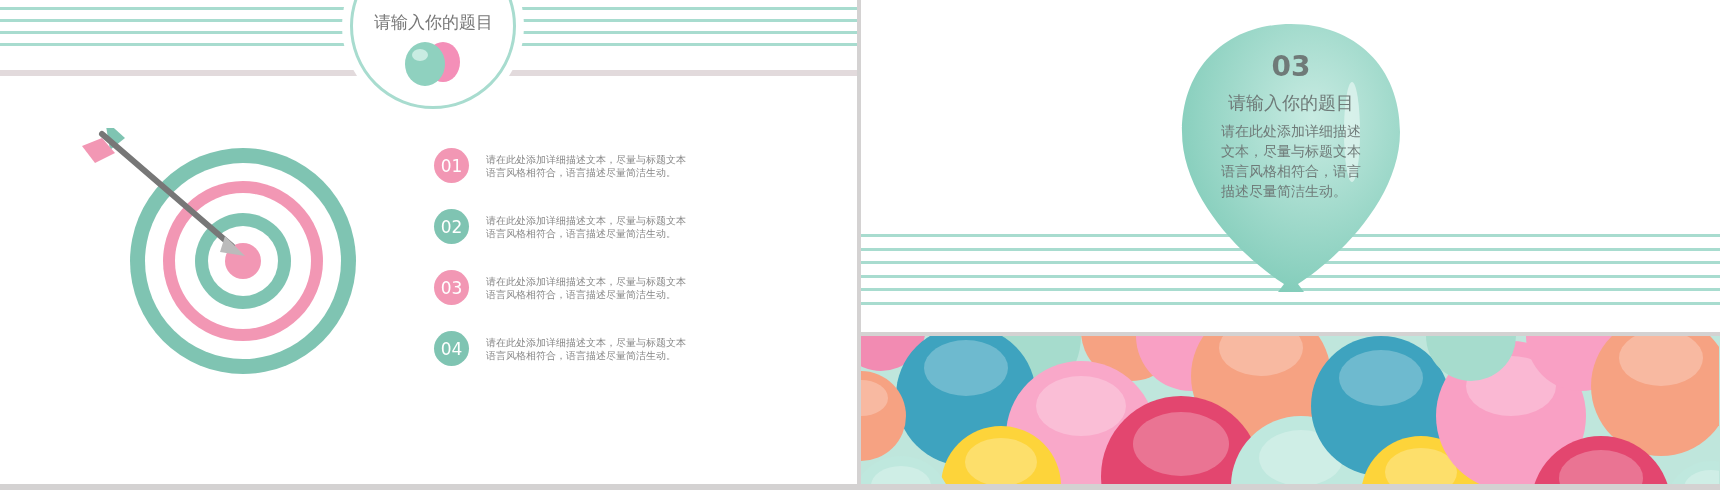 The height and width of the screenshot is (490, 1720). I want to click on number-badge: 03, so click(451, 287).